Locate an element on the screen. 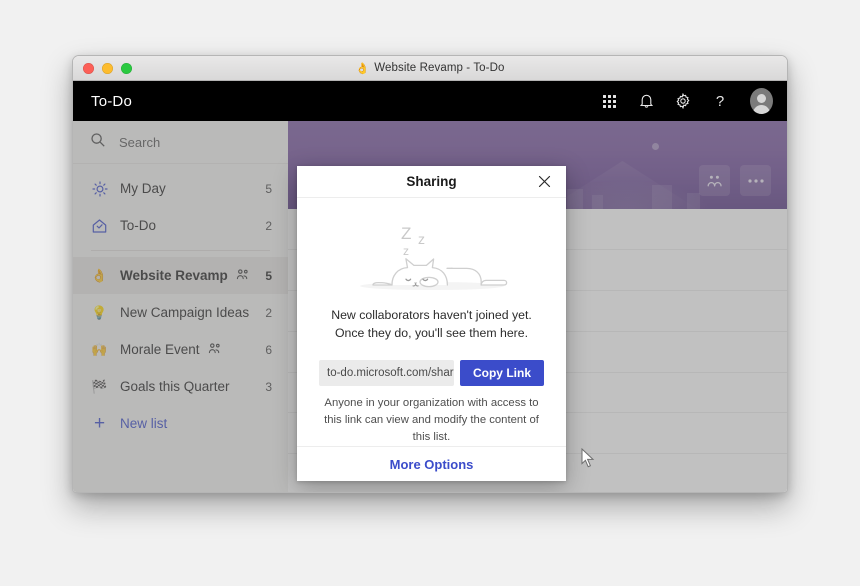 This screenshot has width=860, height=586. dialog-title: Sharing is located at coordinates (431, 181).